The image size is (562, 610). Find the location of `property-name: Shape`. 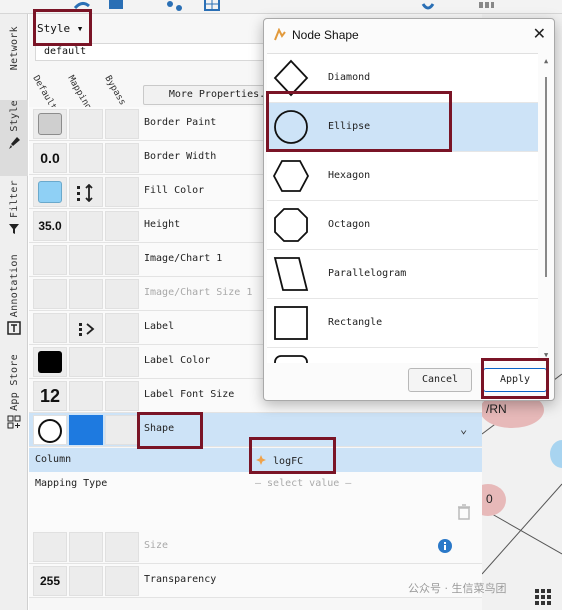

property-name: Shape is located at coordinates (159, 428).